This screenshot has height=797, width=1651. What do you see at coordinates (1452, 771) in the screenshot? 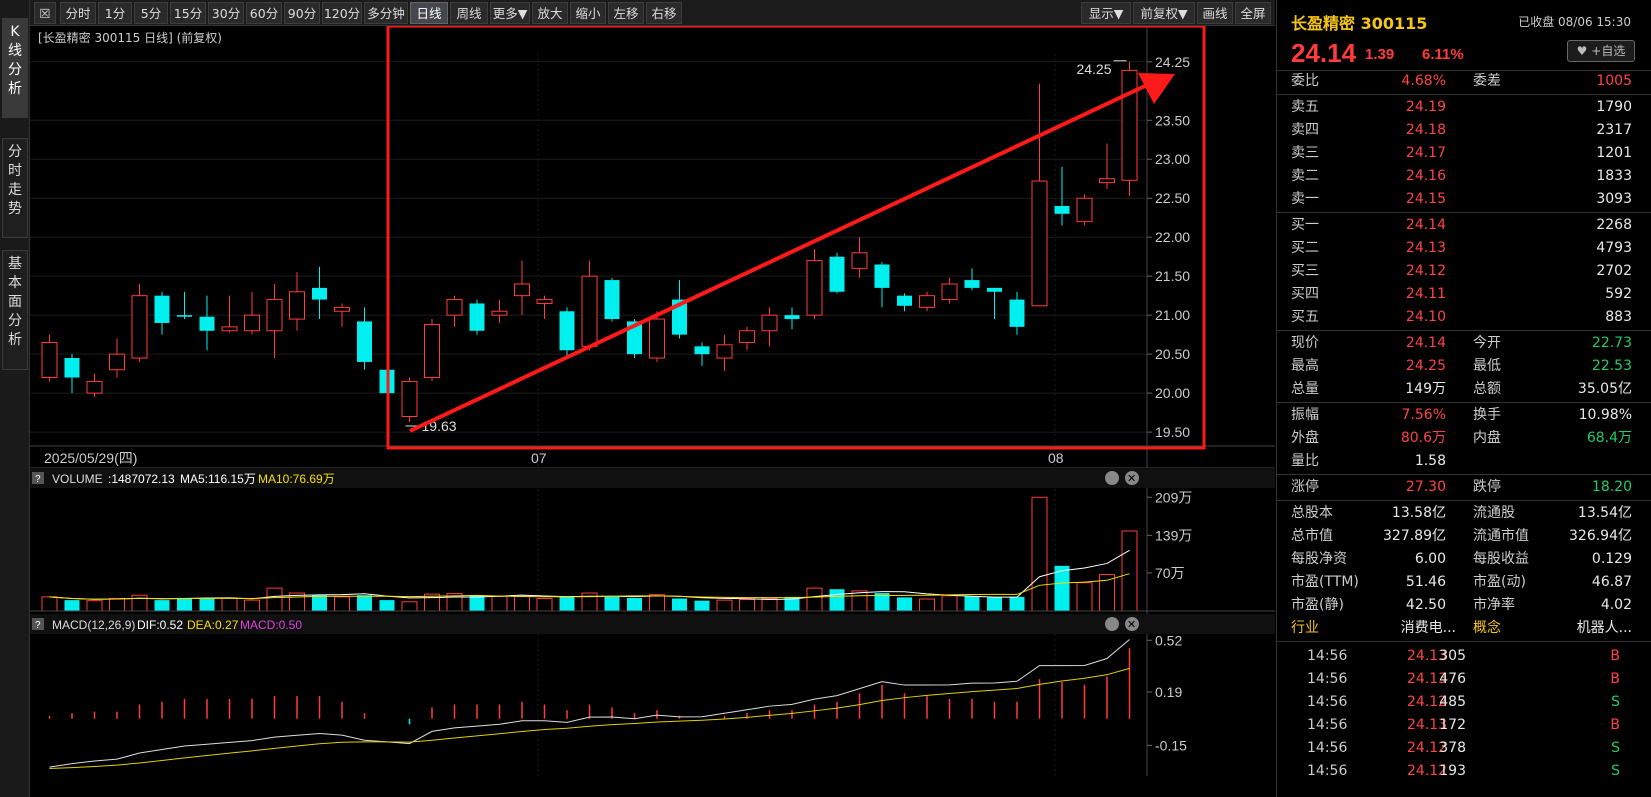
I see `quote-cell: 193` at bounding box center [1452, 771].